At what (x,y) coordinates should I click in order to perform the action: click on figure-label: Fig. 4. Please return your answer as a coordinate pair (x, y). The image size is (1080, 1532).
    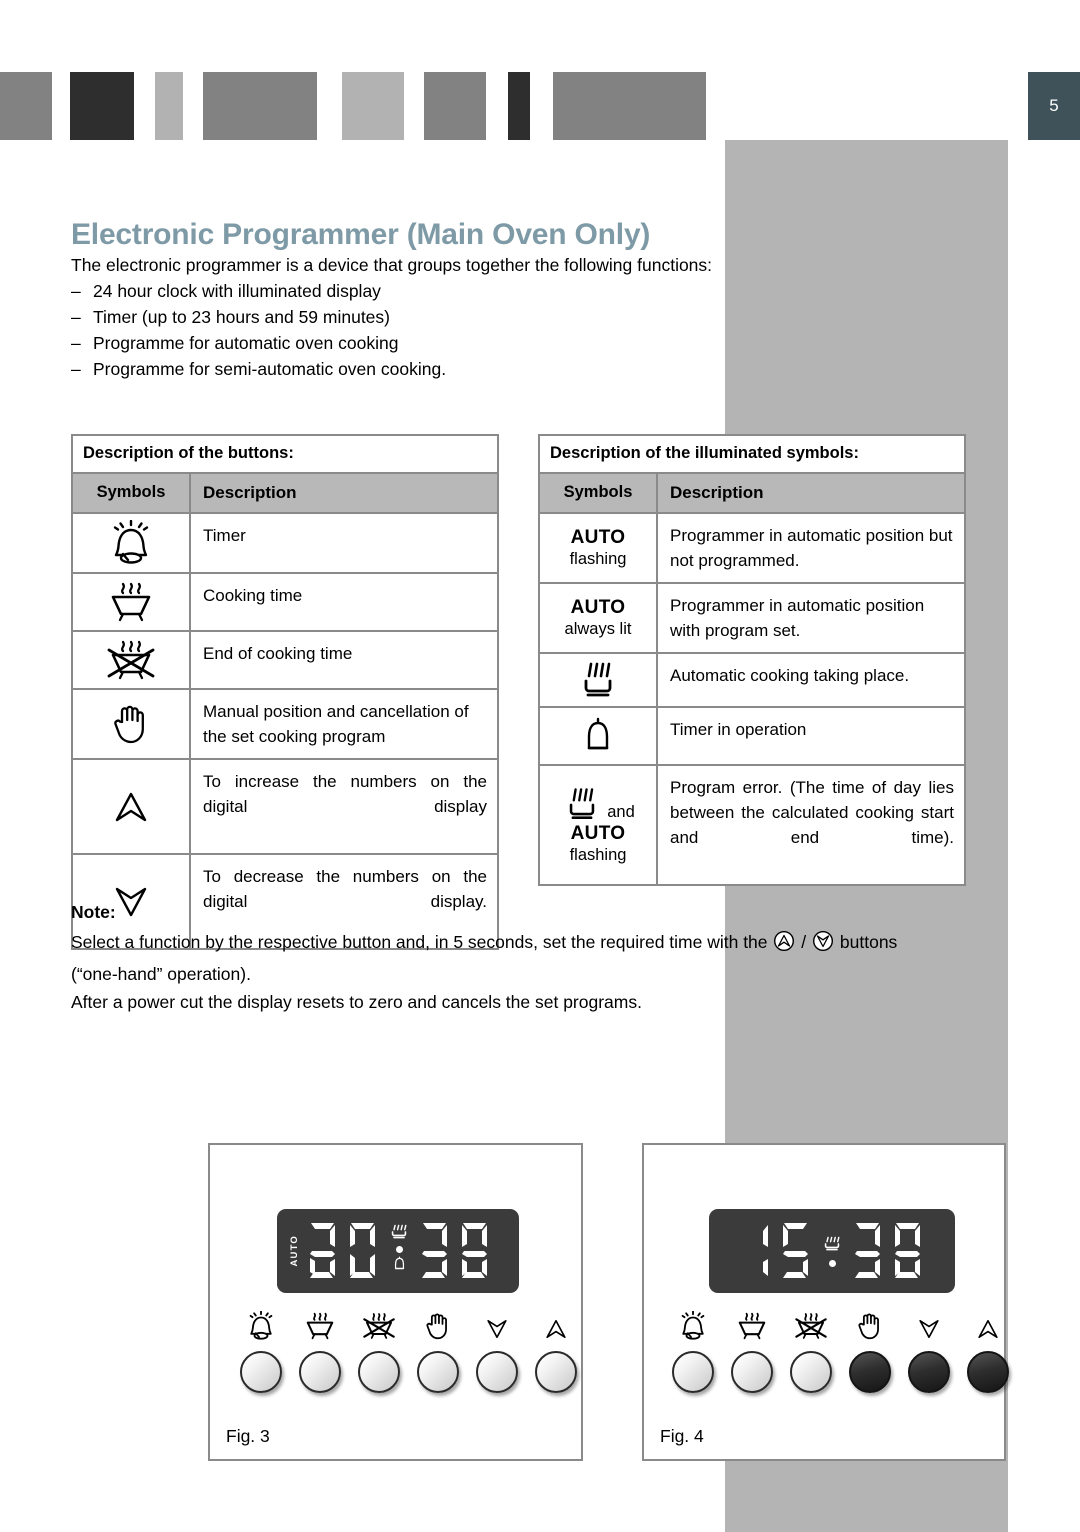
    Looking at the image, I should click on (682, 1436).